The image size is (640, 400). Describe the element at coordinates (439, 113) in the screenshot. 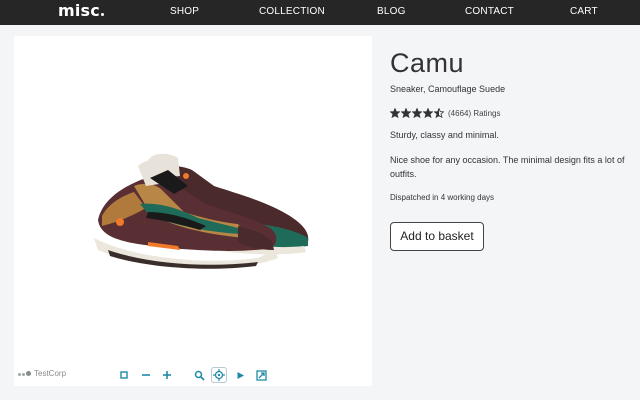

I see `star-half-icon` at that location.